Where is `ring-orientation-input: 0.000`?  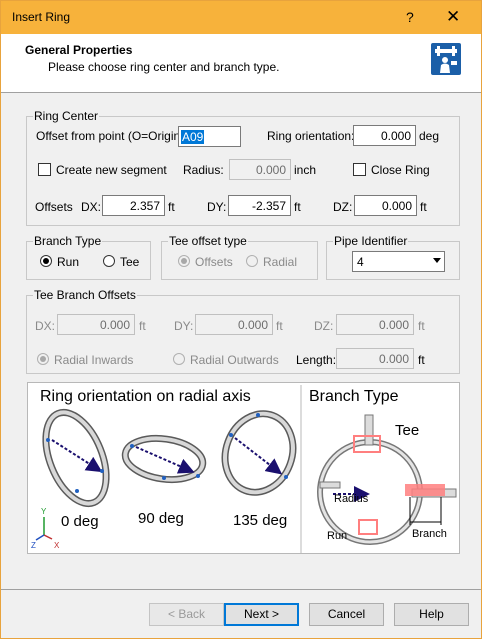
ring-orientation-input: 0.000 is located at coordinates (384, 135).